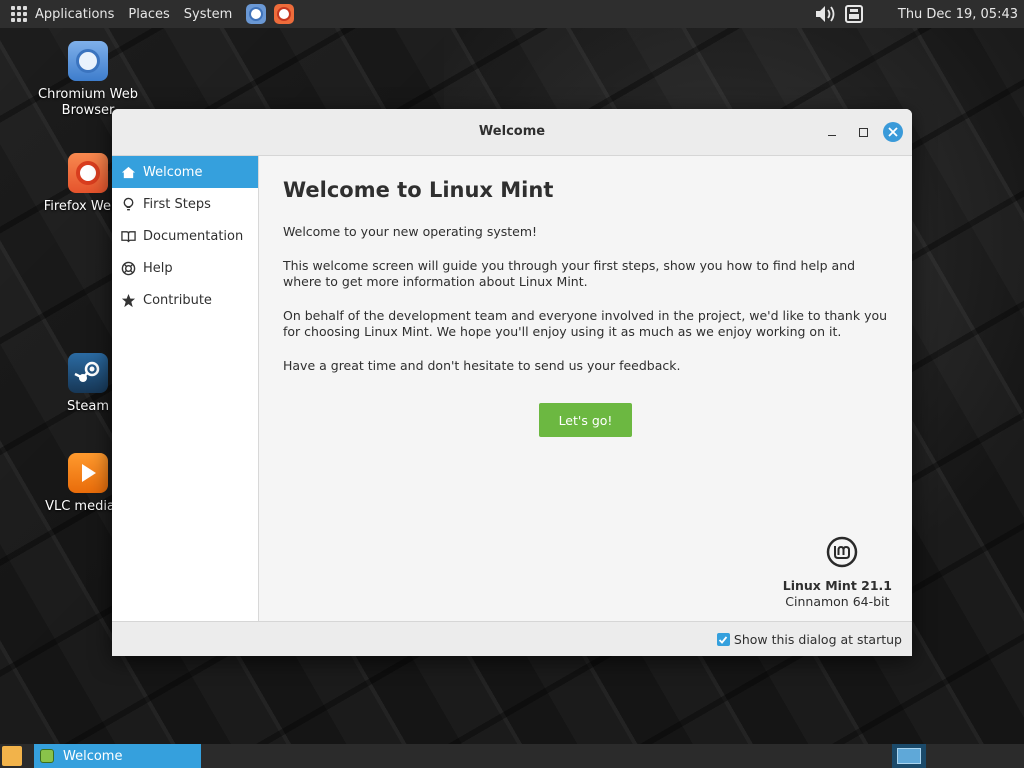 The width and height of the screenshot is (1024, 768). Describe the element at coordinates (512, 756) in the screenshot. I see `bottom-panel: Welcome` at that location.